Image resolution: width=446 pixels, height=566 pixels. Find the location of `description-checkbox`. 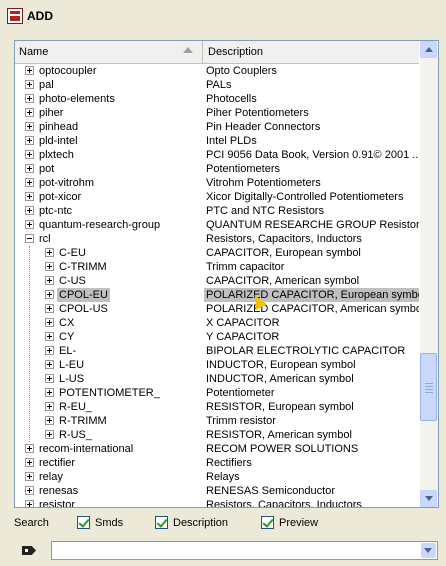

description-checkbox is located at coordinates (161, 522).